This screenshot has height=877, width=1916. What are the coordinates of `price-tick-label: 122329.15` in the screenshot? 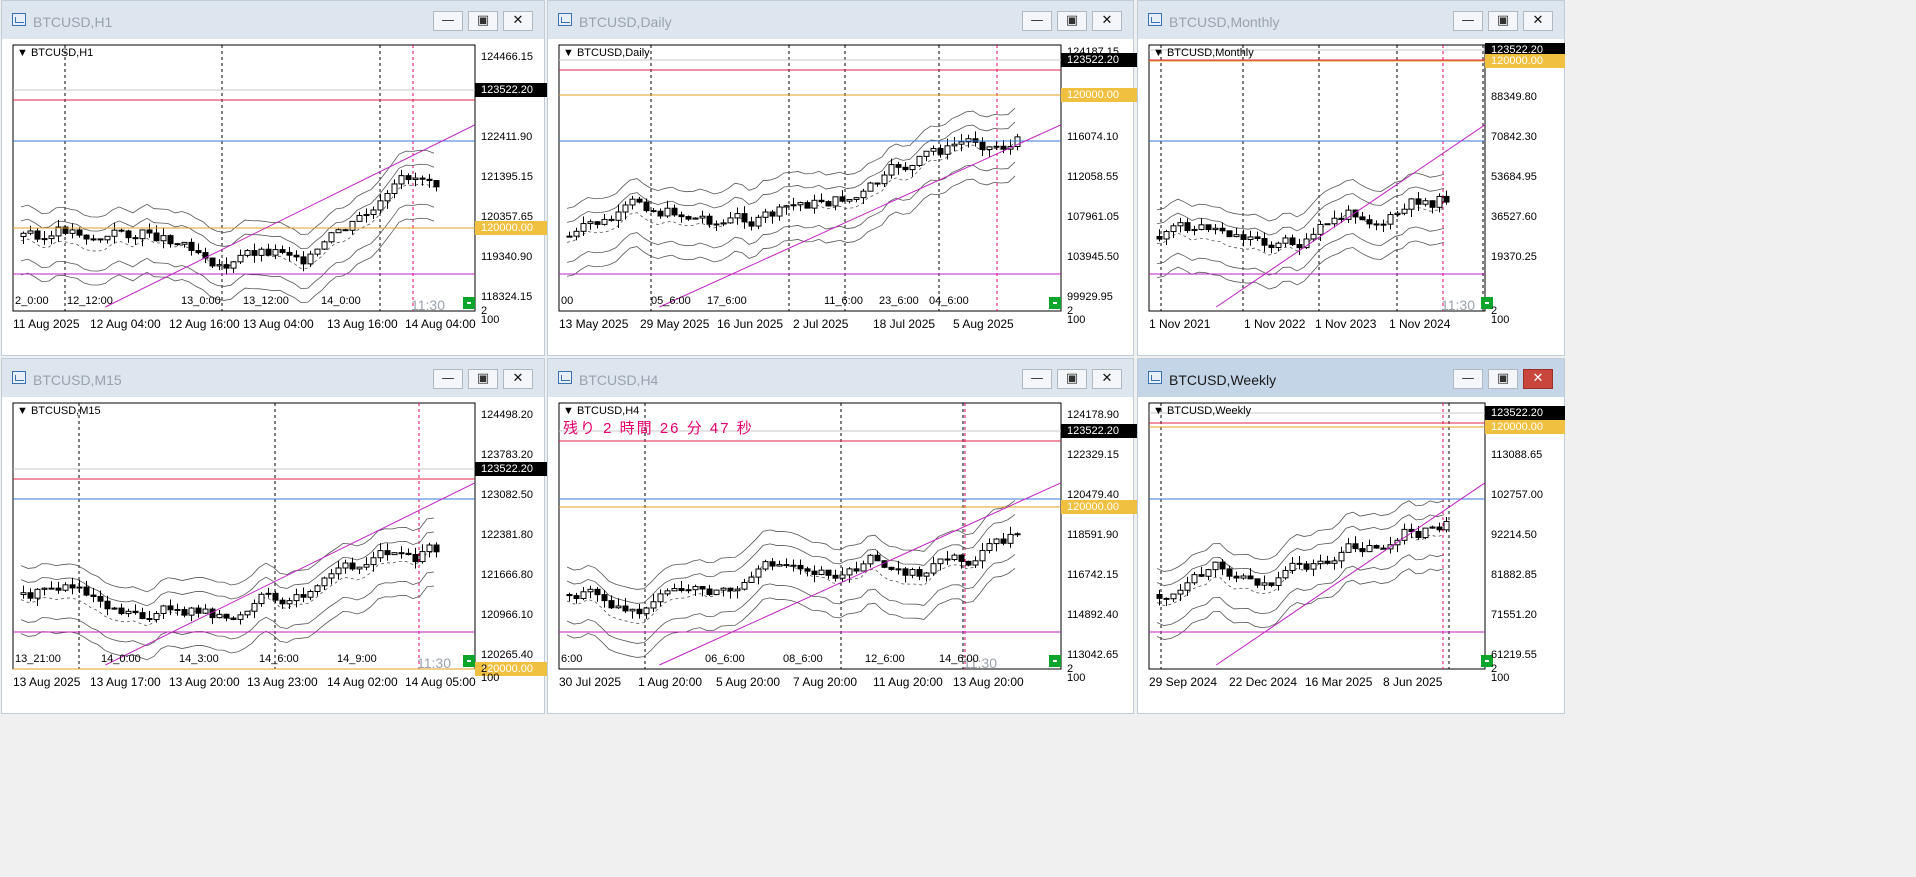 It's located at (1093, 455).